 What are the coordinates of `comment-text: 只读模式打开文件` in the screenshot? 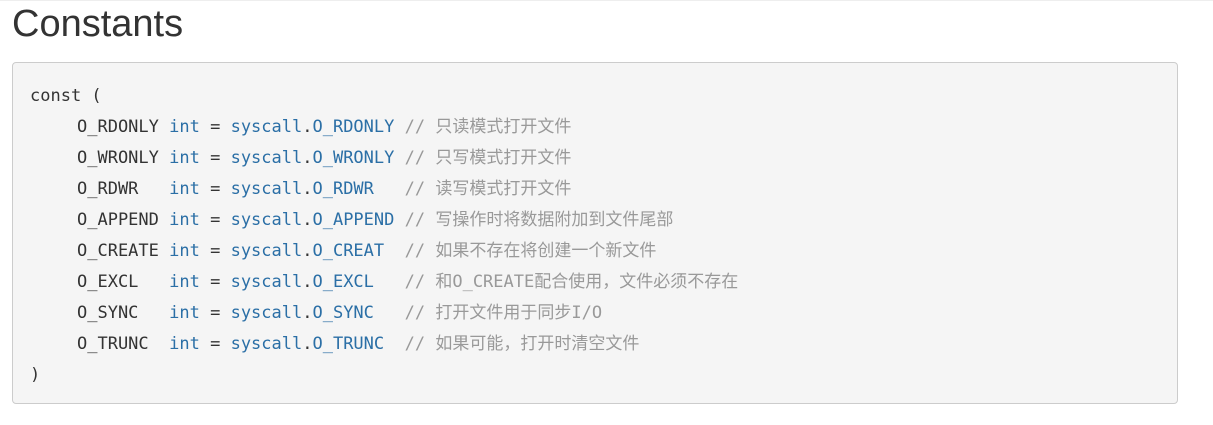 It's located at (498, 127).